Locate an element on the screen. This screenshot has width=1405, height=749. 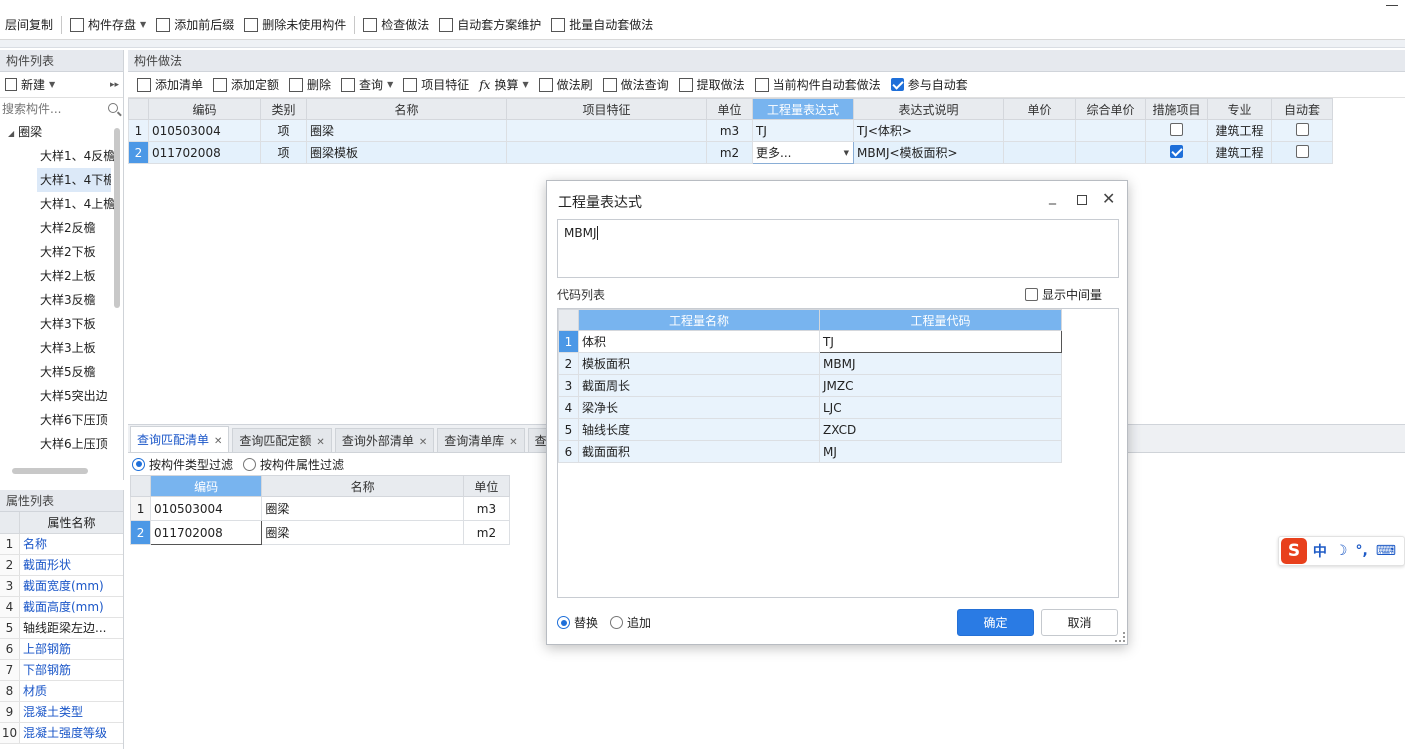
code-row: 5 轴线长度 ZXCD is located at coordinates (810, 429).